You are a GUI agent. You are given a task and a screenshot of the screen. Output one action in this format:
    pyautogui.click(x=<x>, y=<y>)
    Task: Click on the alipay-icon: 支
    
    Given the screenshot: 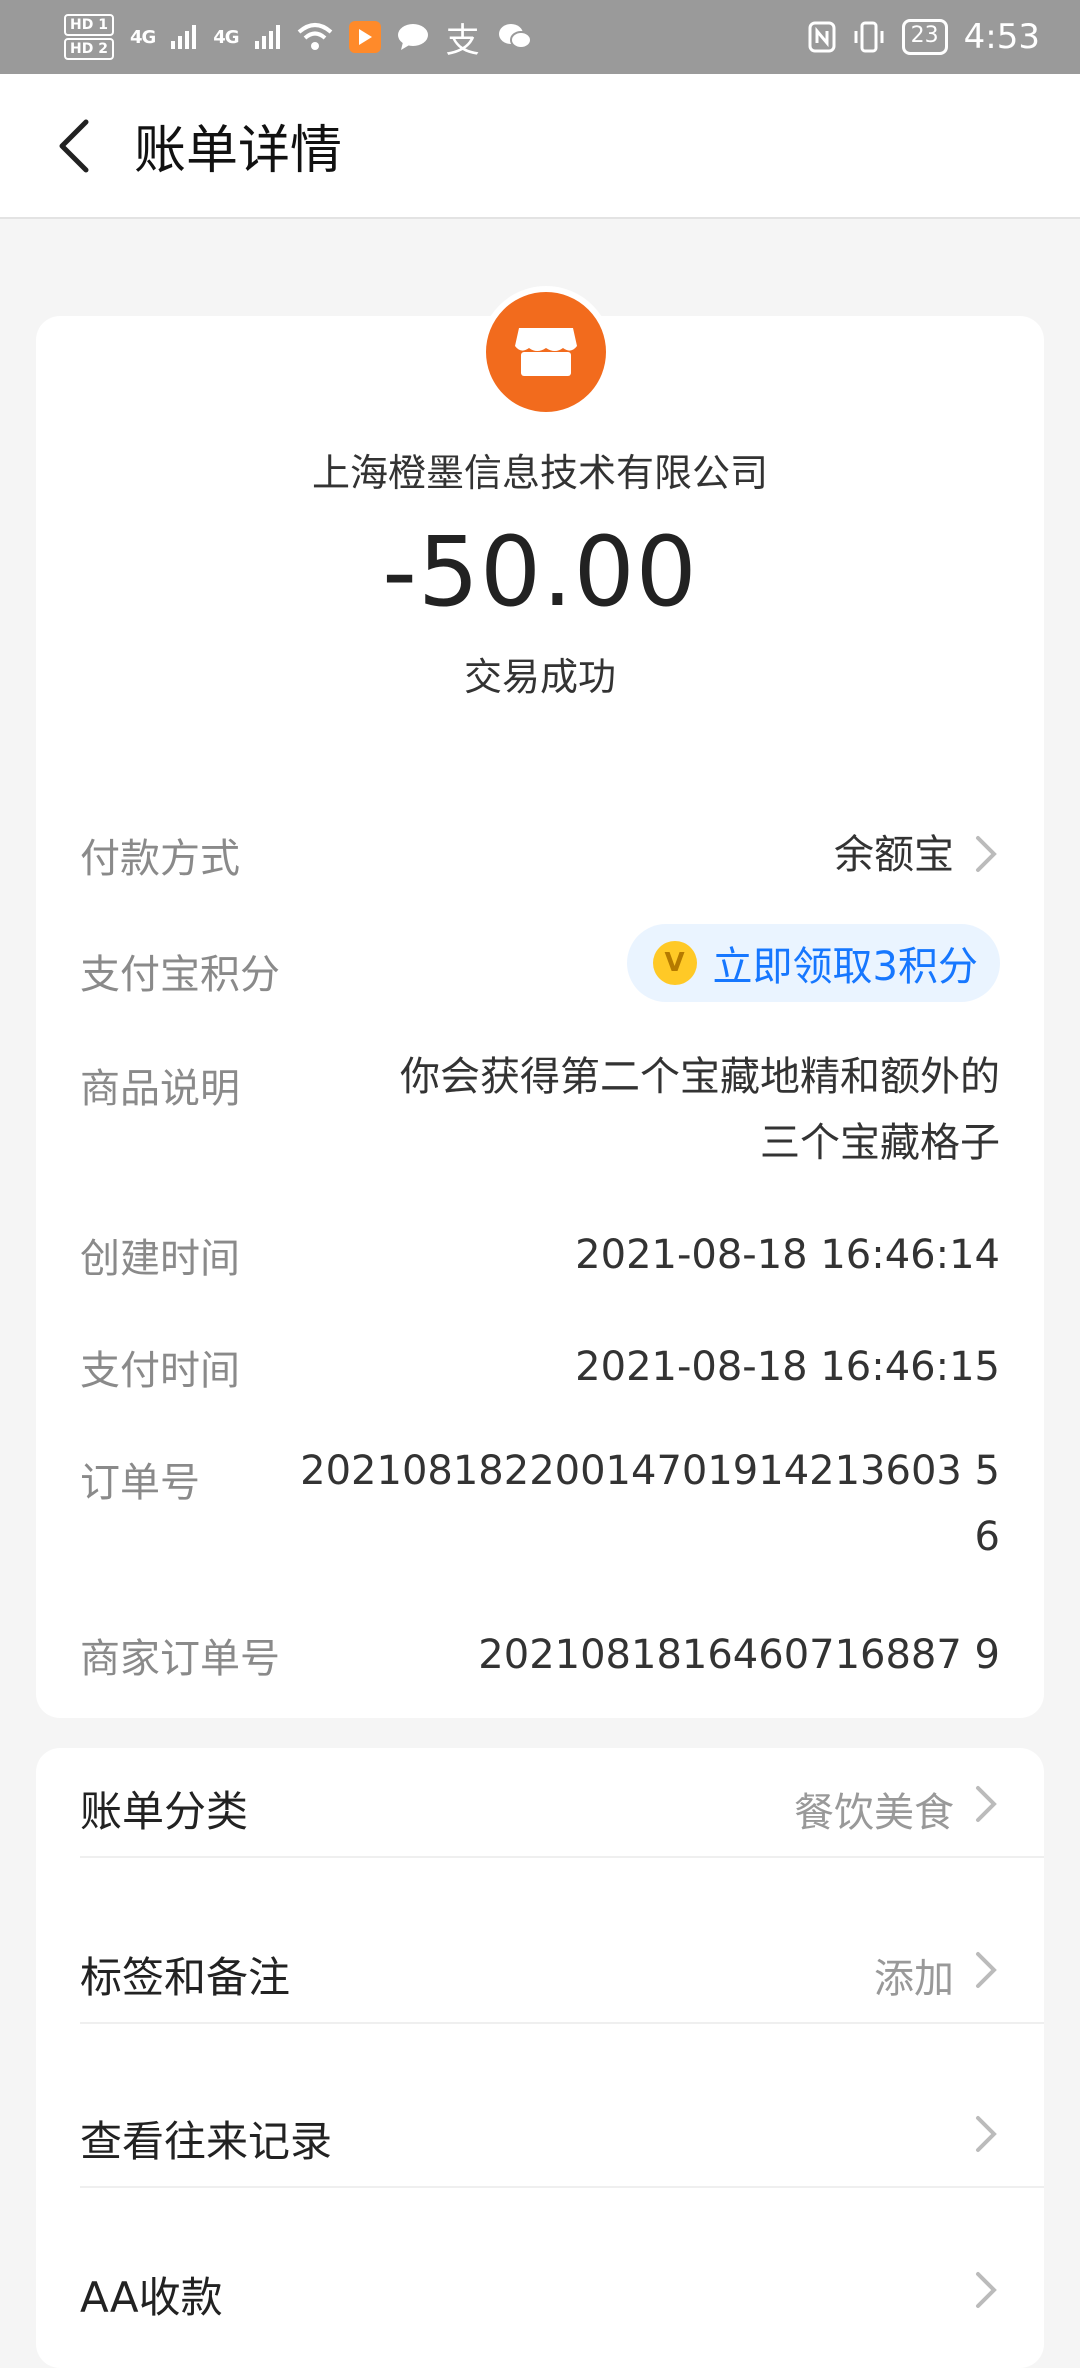 What is the action you would take?
    pyautogui.click(x=462, y=40)
    